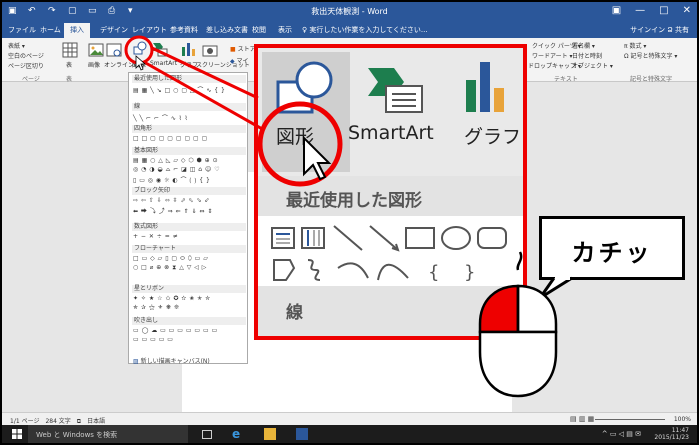  What do you see at coordinates (651, 10) in the screenshot?
I see `window-buttons: ▣ — □ ✕` at bounding box center [651, 10].